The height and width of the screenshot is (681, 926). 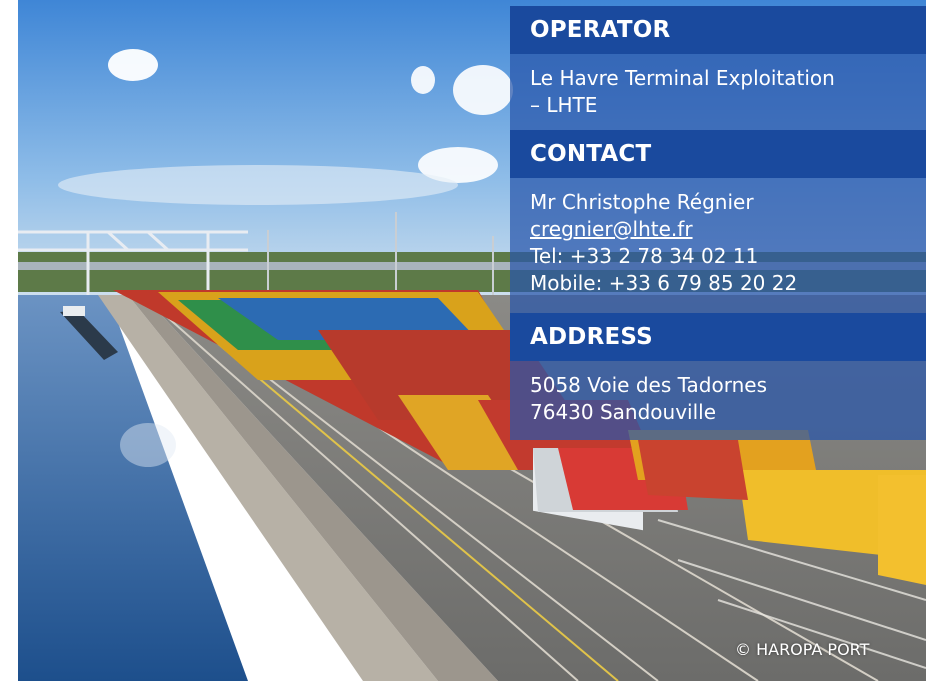 What do you see at coordinates (623, 412) in the screenshot?
I see `address-city: 76430 Sandouville` at bounding box center [623, 412].